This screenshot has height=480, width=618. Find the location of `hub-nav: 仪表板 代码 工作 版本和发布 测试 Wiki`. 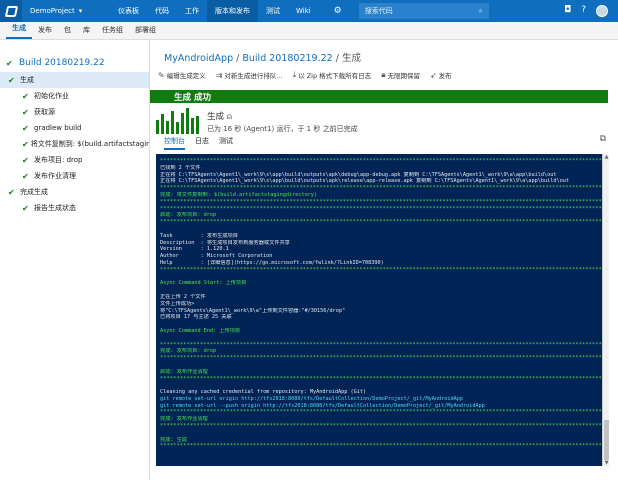

hub-nav: 仪表板 代码 工作 版本和发布 测试 Wiki is located at coordinates (214, 11).